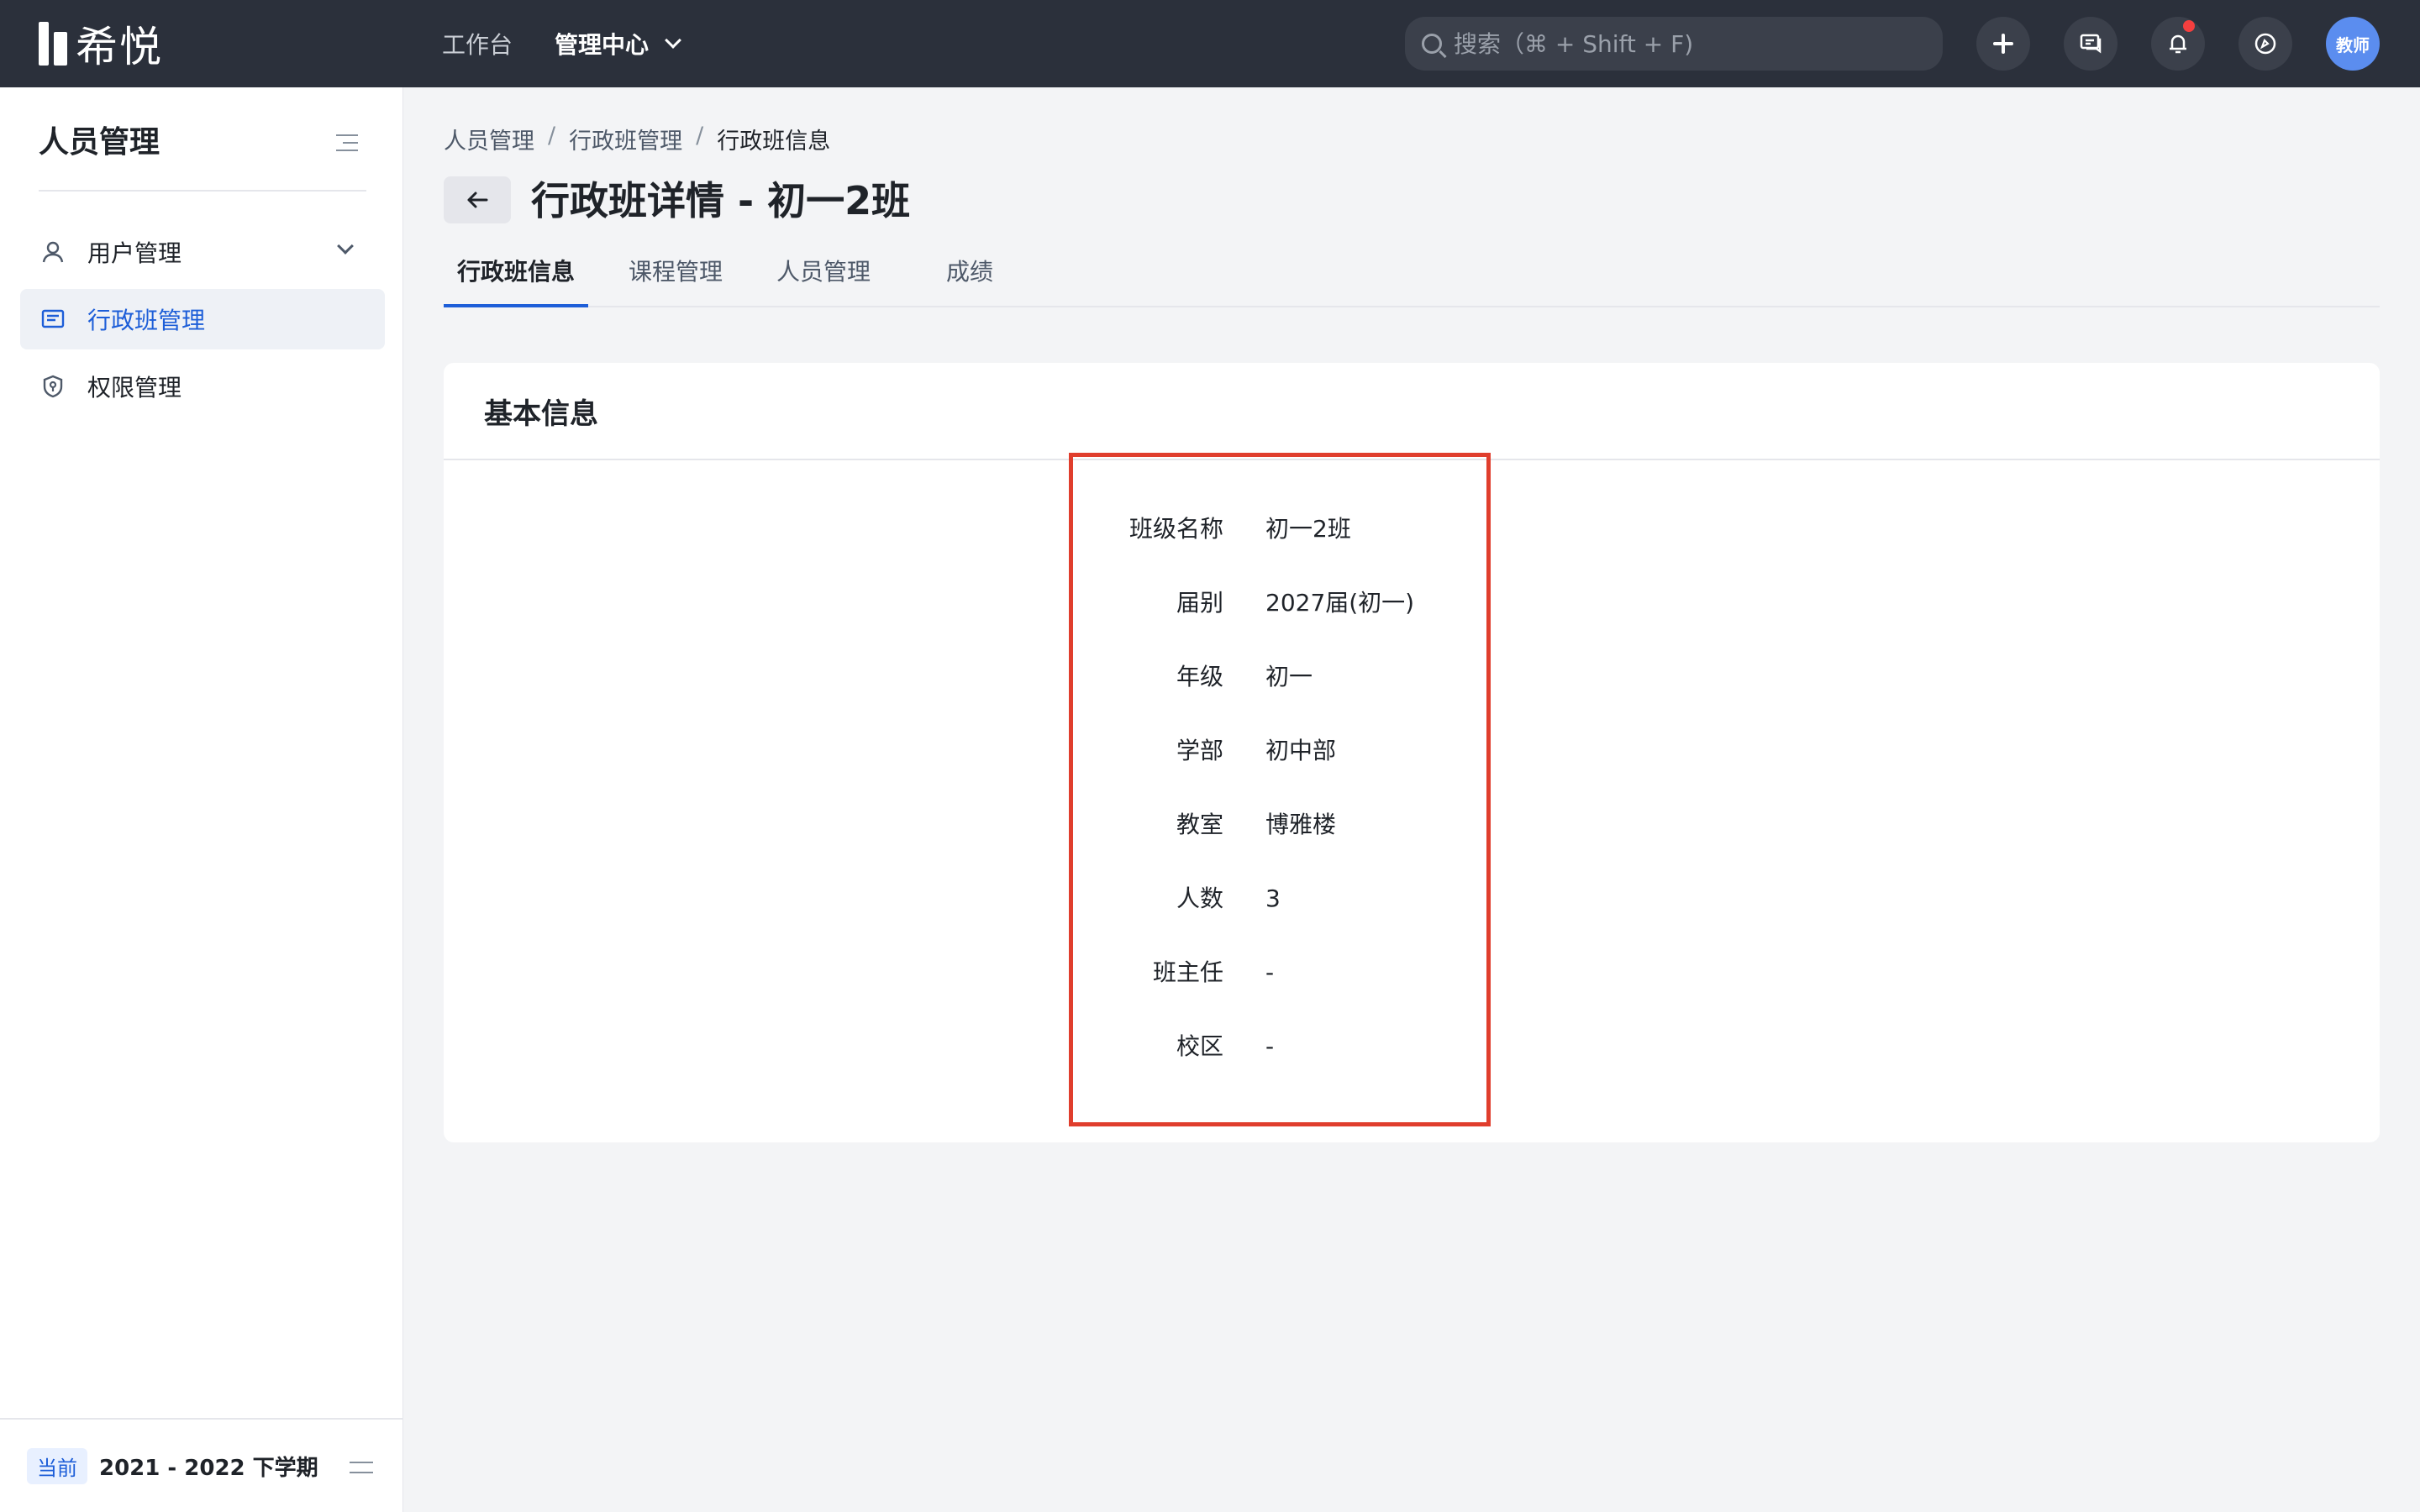  What do you see at coordinates (120, 47) in the screenshot?
I see `logo-text: 希悦` at bounding box center [120, 47].